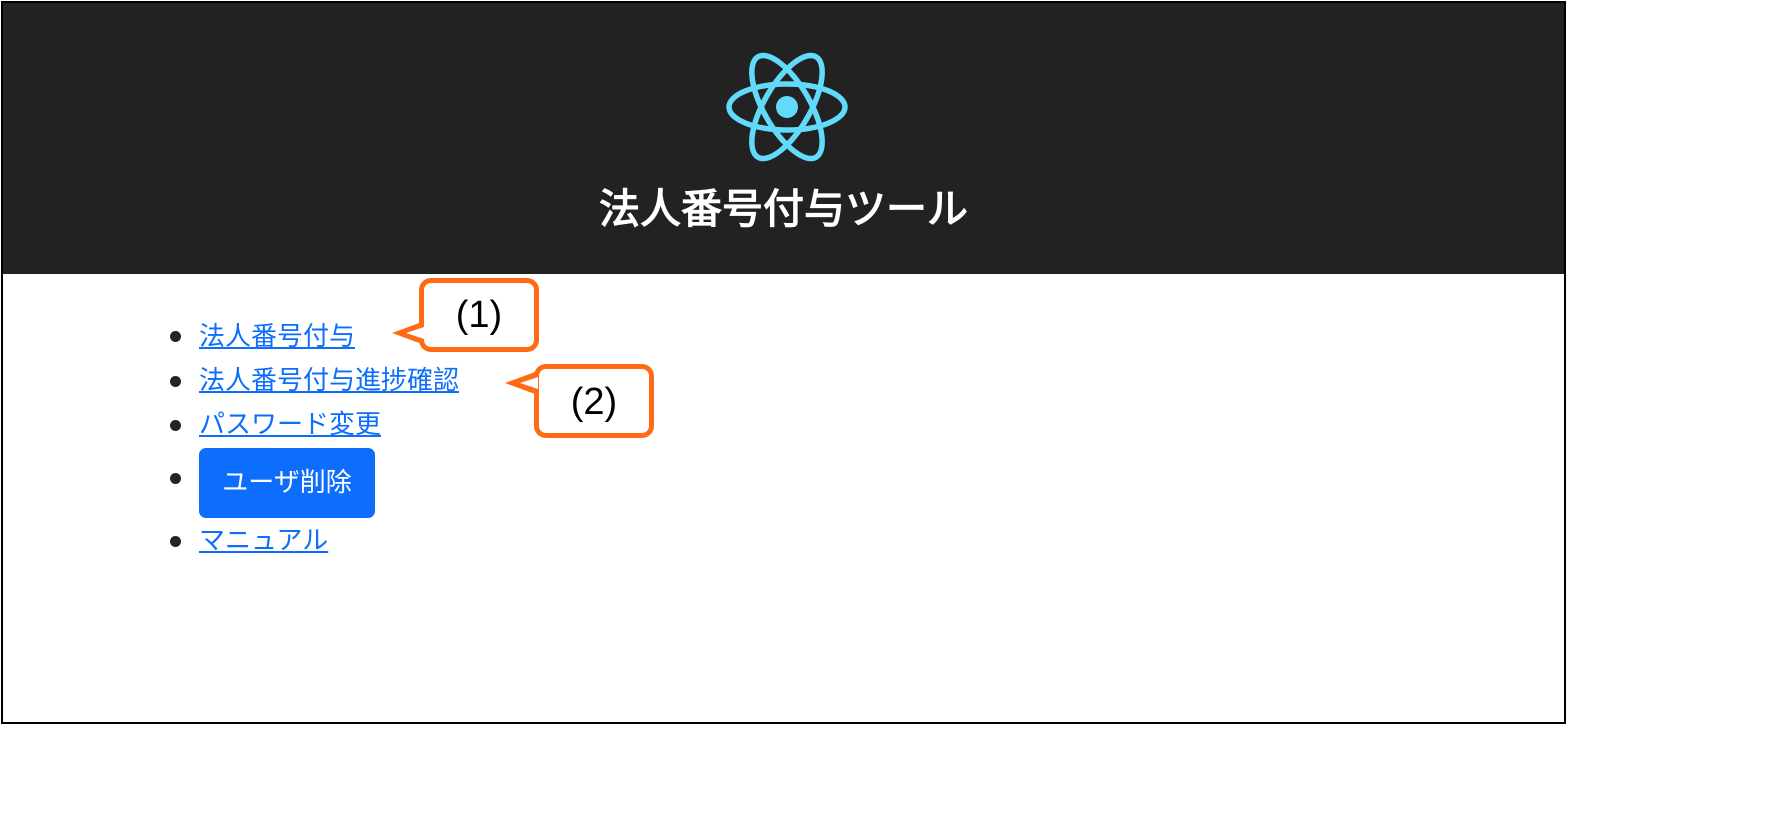 This screenshot has width=1769, height=820. Describe the element at coordinates (329, 381) in the screenshot. I see `link-assignment-progress-check: 法人番号付与進捗確認` at that location.